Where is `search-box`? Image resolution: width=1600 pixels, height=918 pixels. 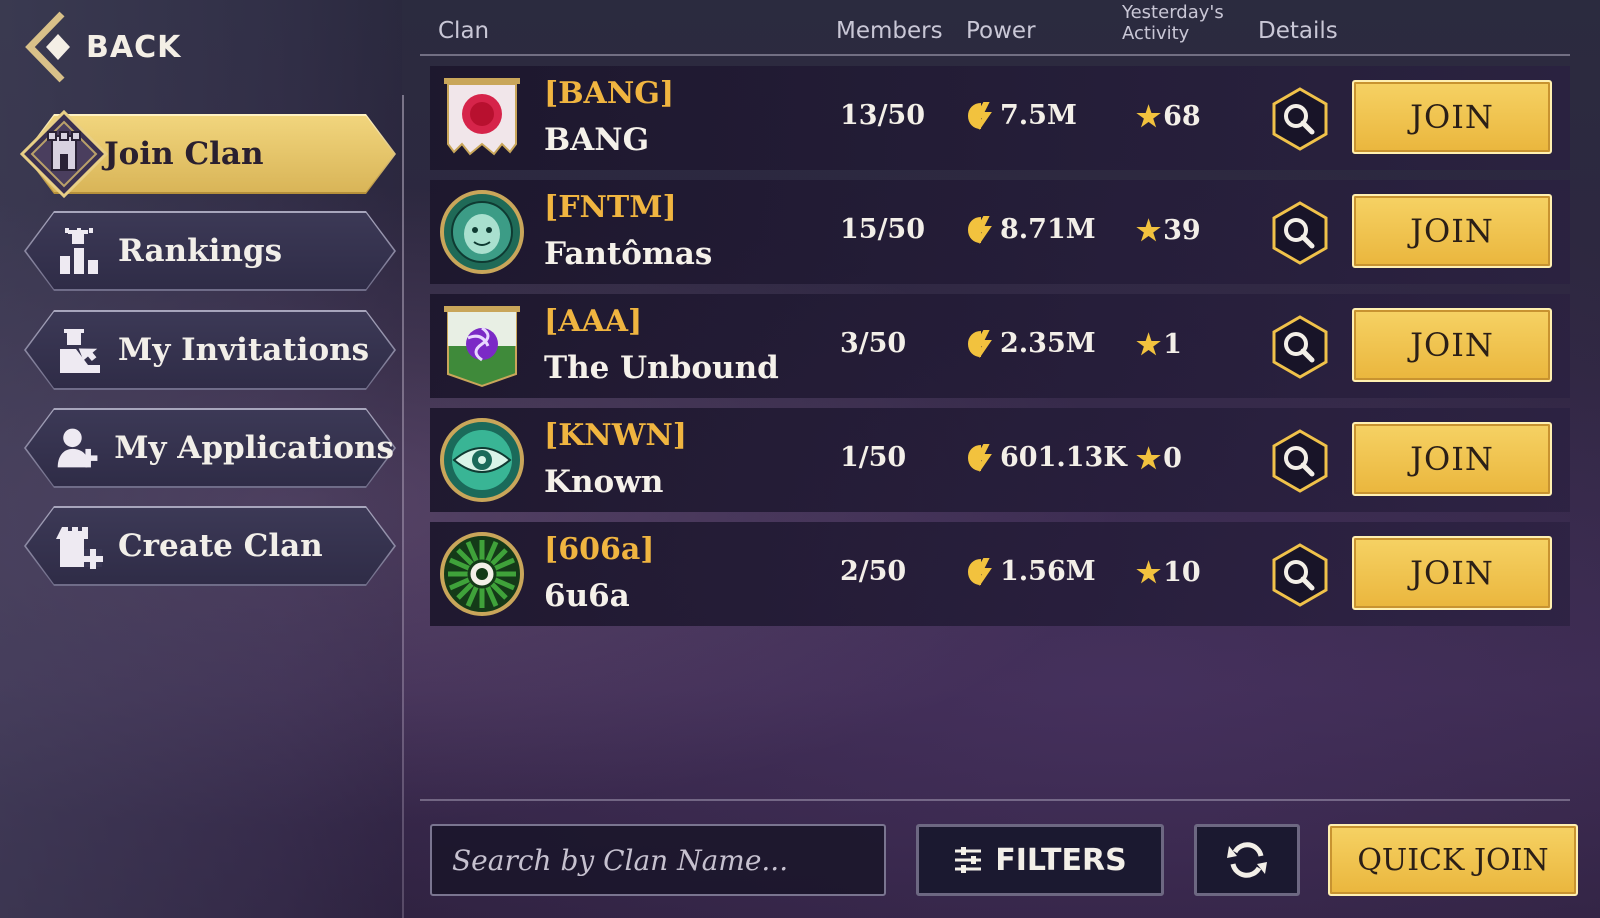
search-box is located at coordinates (658, 860).